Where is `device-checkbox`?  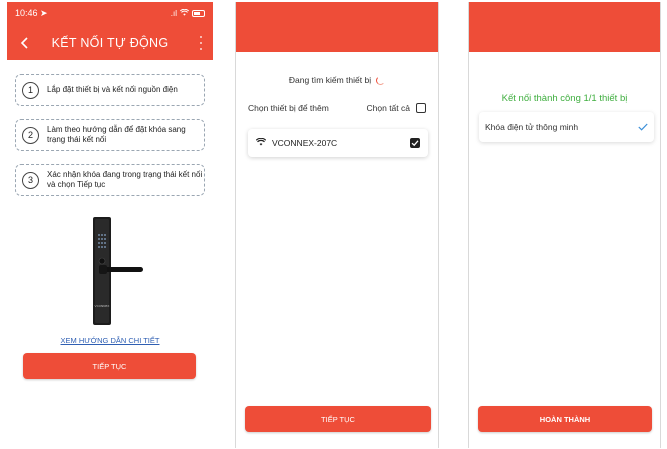
device-checkbox is located at coordinates (415, 143).